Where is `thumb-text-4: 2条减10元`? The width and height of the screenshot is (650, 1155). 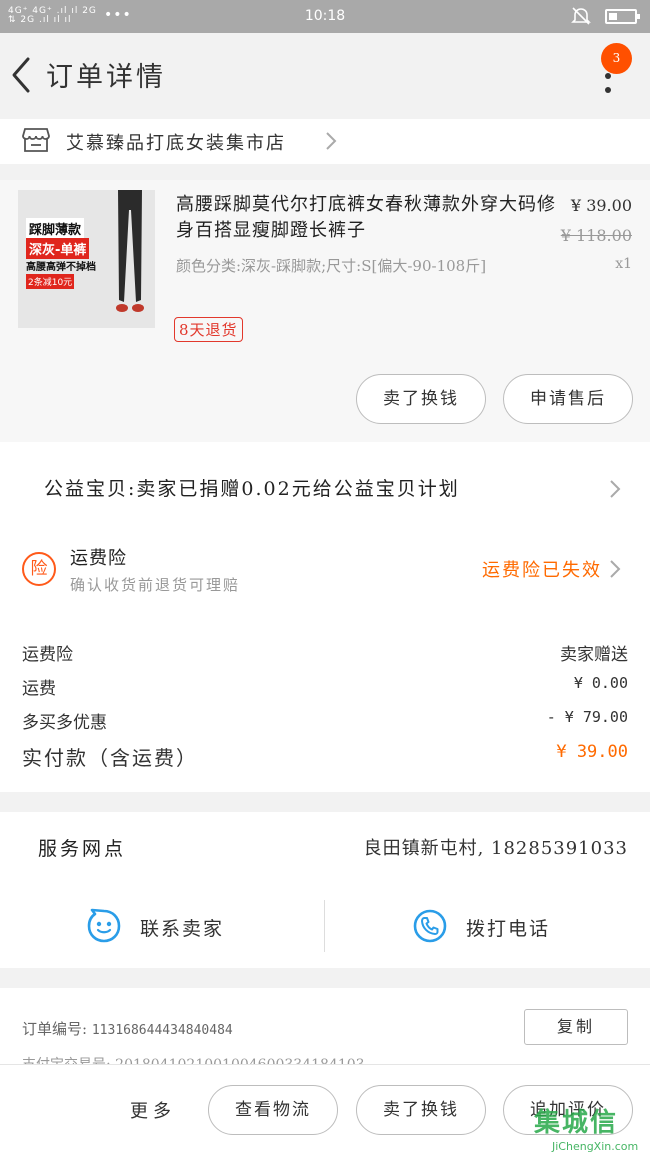
thumb-text-4: 2条减10元 is located at coordinates (50, 281).